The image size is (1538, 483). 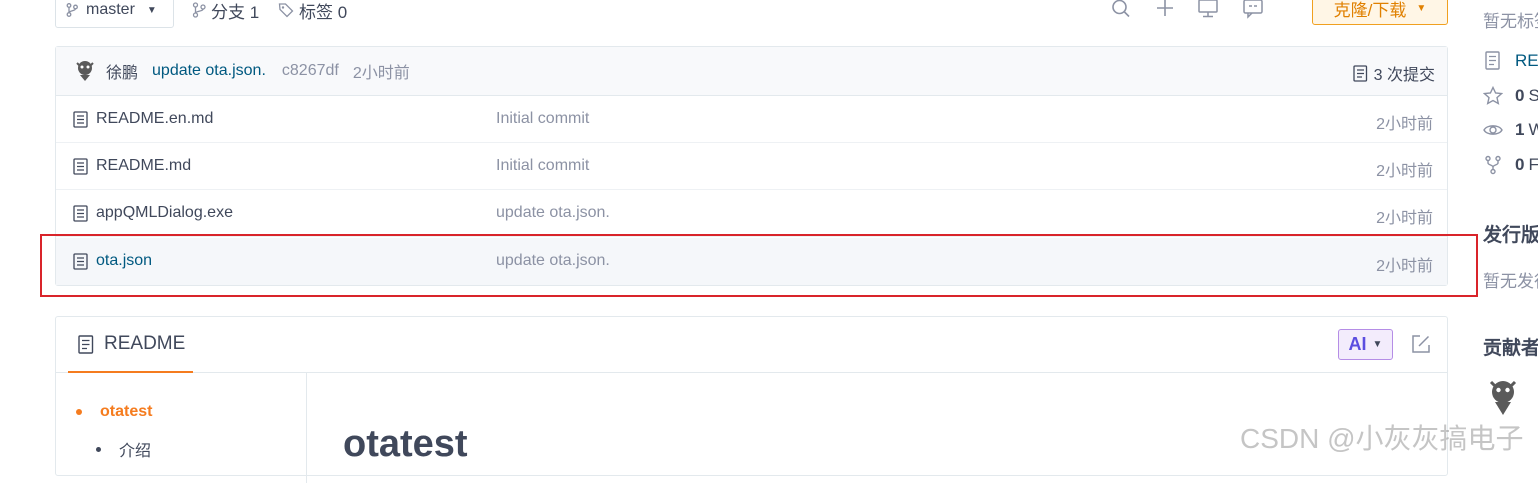 I want to click on toc-item: 介绍, so click(x=123, y=449).